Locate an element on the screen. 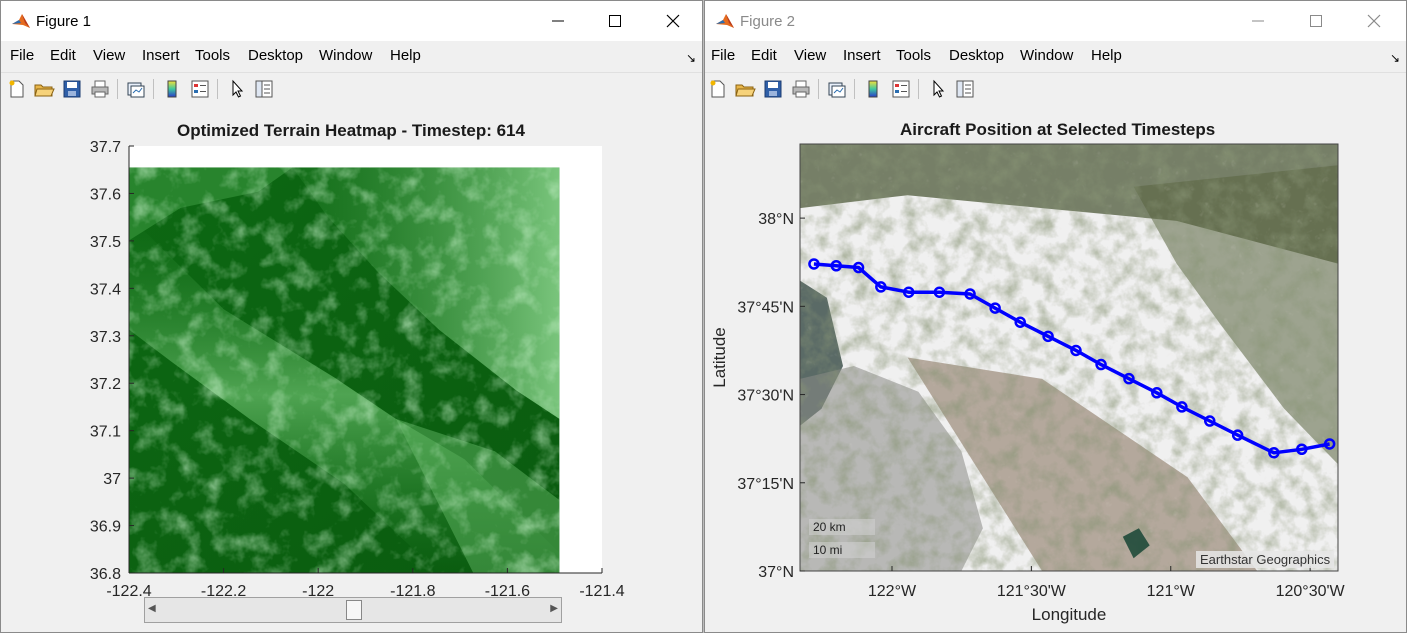  map-y-axis-label: Latitude is located at coordinates (719, 357).